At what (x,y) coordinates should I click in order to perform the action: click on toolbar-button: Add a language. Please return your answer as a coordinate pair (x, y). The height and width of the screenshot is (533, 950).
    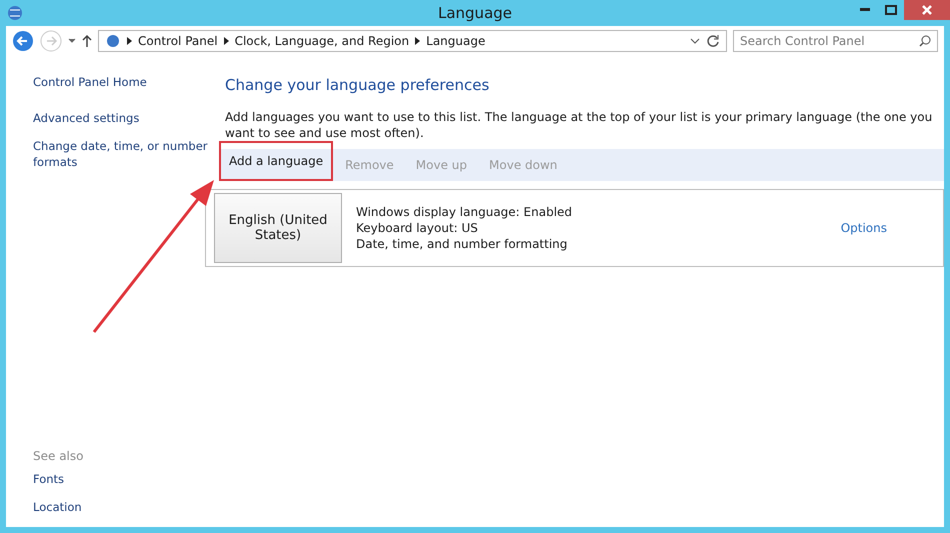
    Looking at the image, I should click on (276, 161).